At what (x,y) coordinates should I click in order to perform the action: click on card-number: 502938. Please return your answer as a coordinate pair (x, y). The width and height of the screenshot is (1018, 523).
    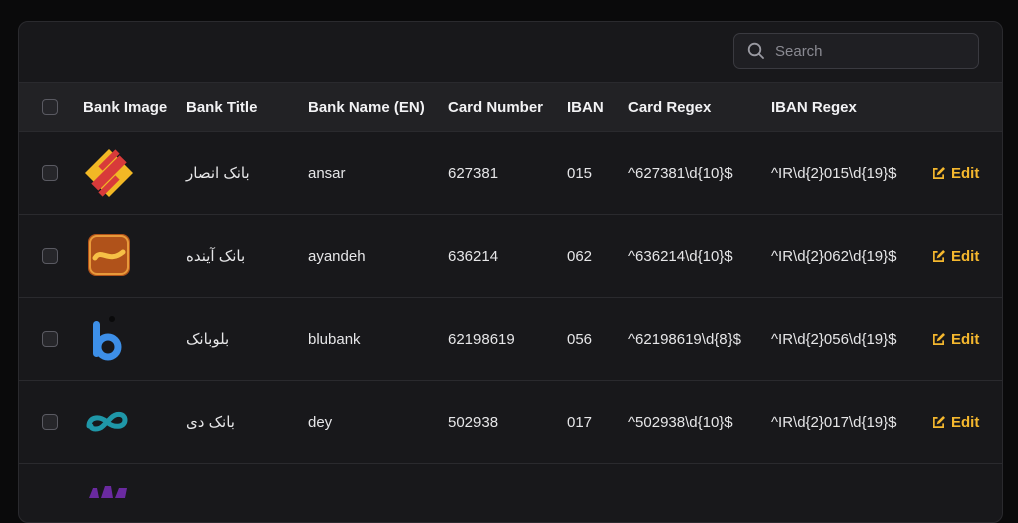
    Looking at the image, I should click on (507, 422).